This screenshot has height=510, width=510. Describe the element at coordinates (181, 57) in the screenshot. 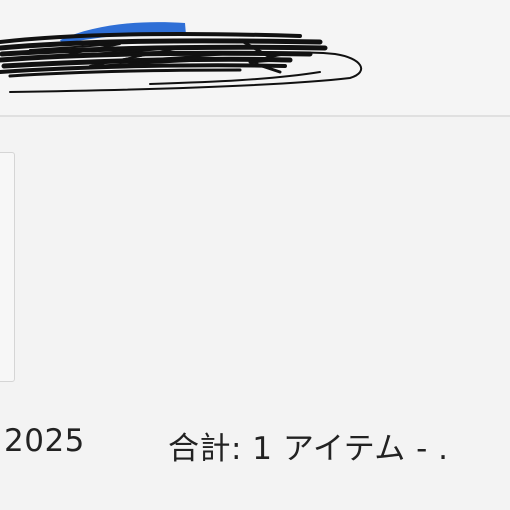

I see `redaction-scribble` at that location.